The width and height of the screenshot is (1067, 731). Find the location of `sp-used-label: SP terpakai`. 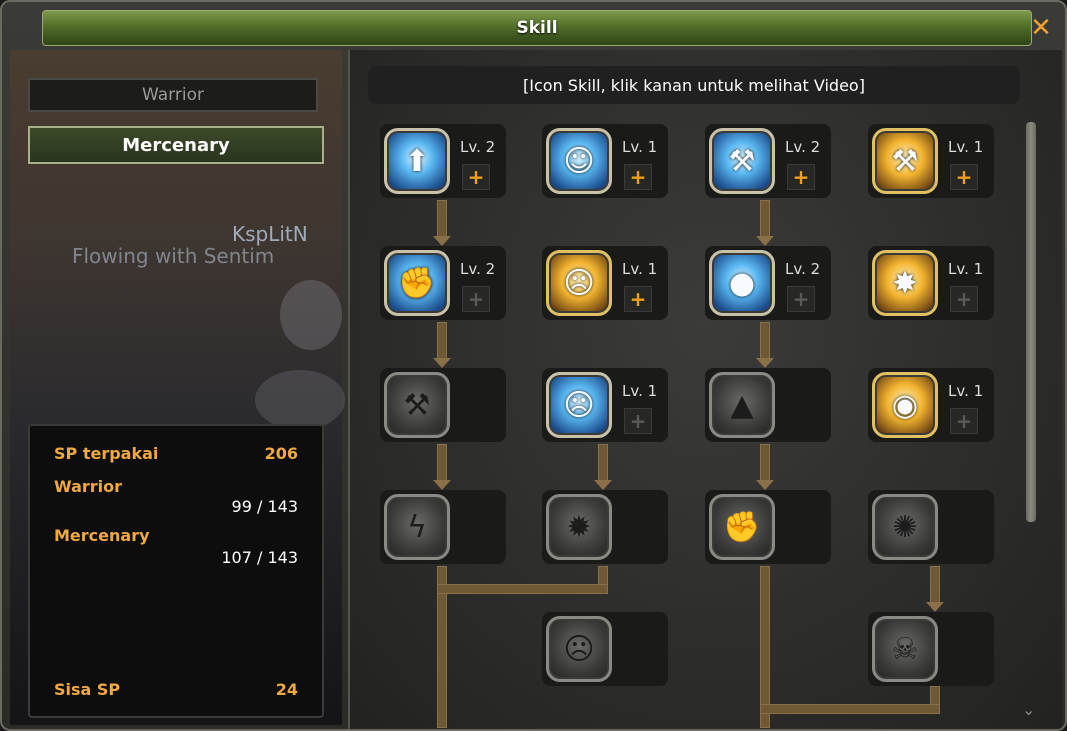

sp-used-label: SP terpakai is located at coordinates (106, 453).